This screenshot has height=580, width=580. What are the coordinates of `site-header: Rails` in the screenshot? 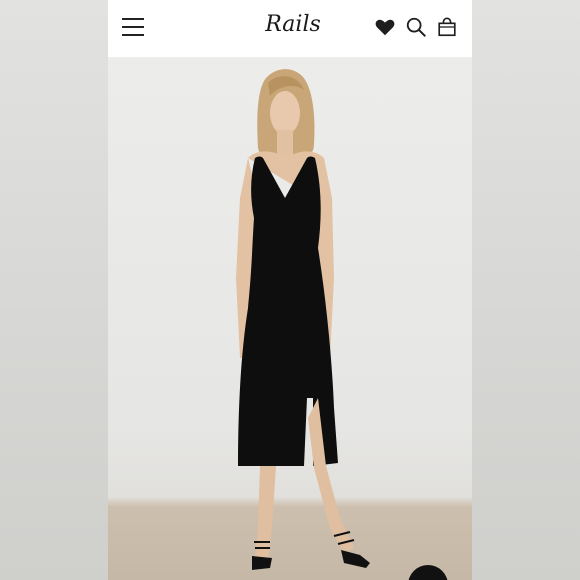 It's located at (290, 29).